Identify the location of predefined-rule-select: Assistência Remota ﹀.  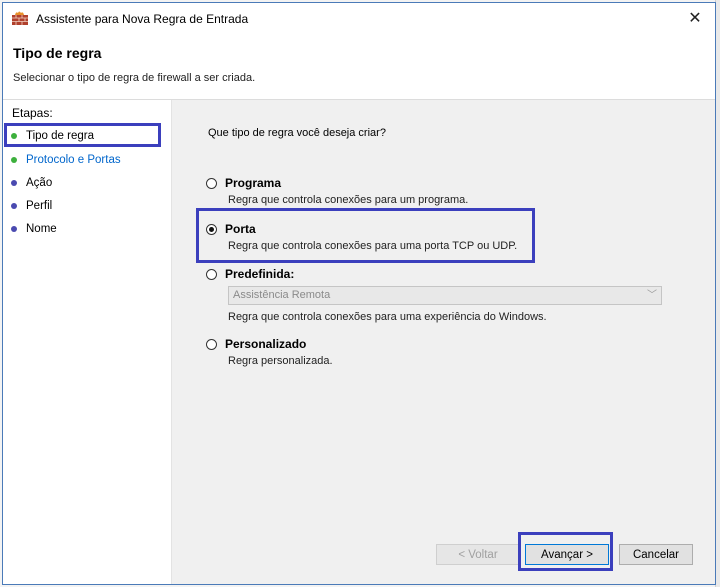
(445, 295).